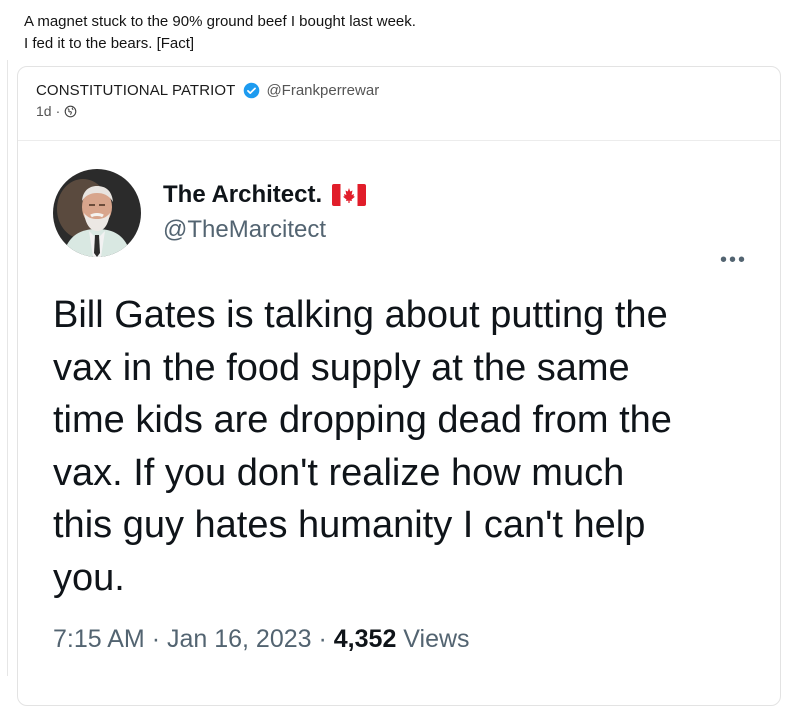 The width and height of the screenshot is (799, 707). What do you see at coordinates (245, 229) in the screenshot?
I see `tweet-author-handle: @TheMarcitect` at bounding box center [245, 229].